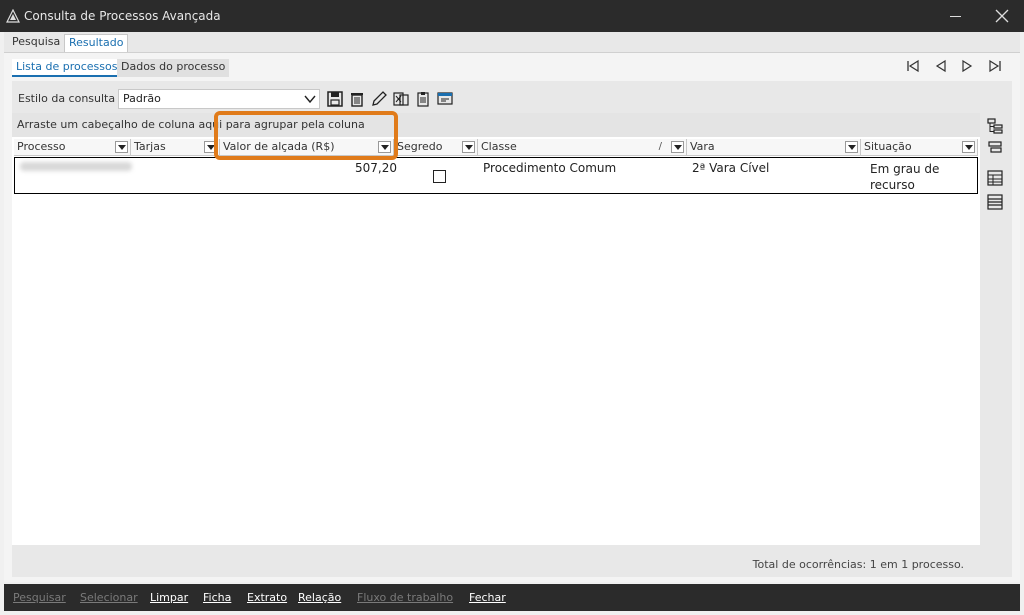  What do you see at coordinates (219, 99) in the screenshot?
I see `style-select: Padrão` at bounding box center [219, 99].